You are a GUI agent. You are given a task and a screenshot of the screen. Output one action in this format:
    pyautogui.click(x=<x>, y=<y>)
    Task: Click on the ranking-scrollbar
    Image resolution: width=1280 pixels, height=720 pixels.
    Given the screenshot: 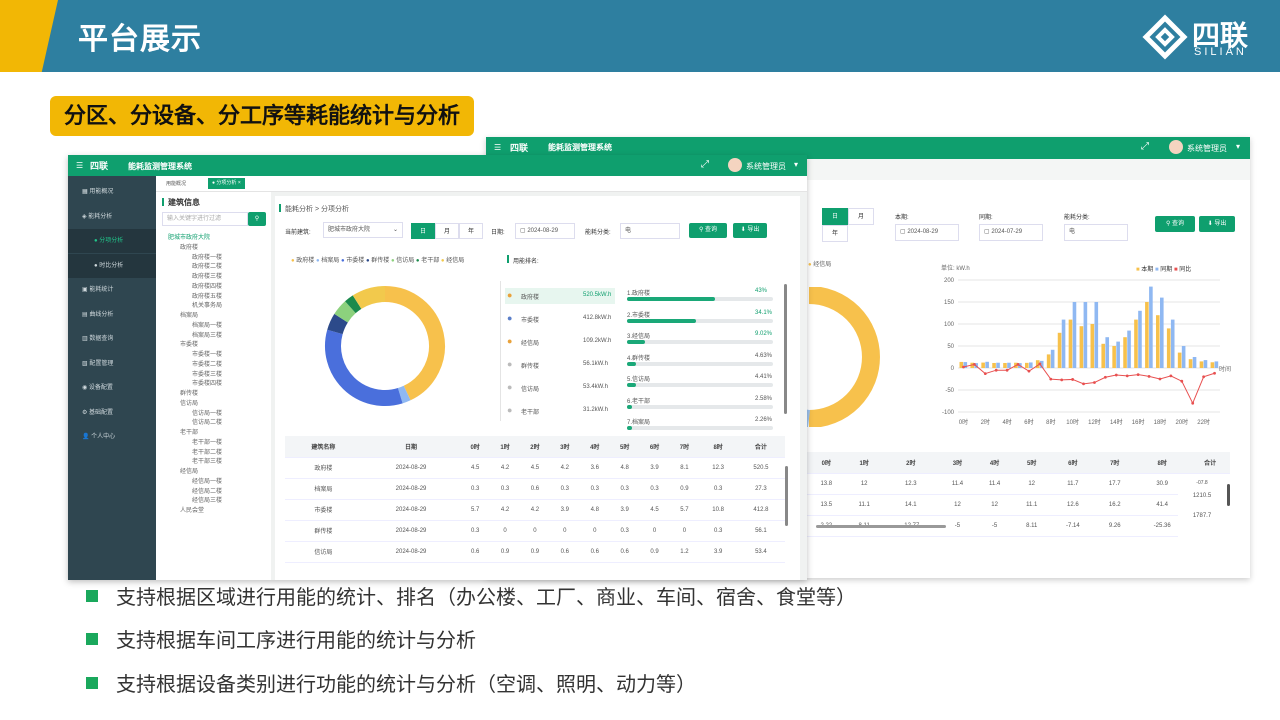 What is the action you would take?
    pyautogui.click(x=785, y=349)
    